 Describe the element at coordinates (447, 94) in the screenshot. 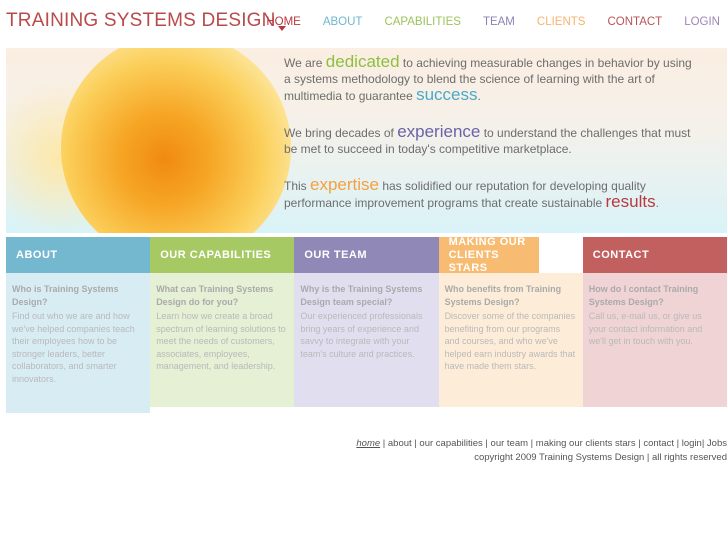

I see `highlight-success: success` at that location.